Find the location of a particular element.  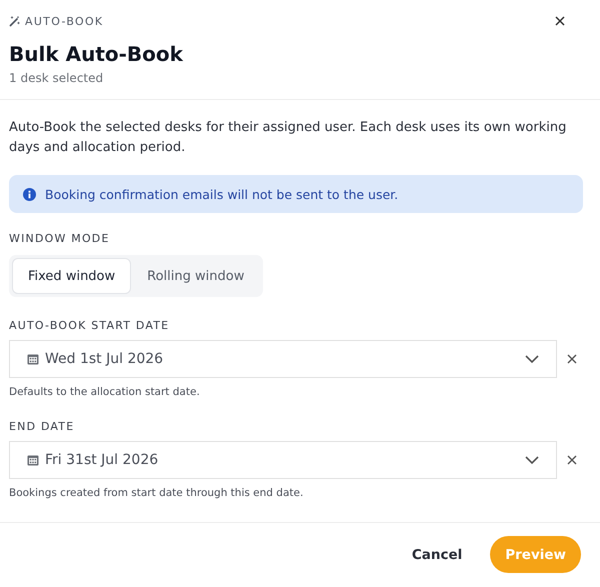

description-text: Auto-Book the selected desks for their assigned user. Each desk uses its own working days and allocation period. is located at coordinates (288, 138).